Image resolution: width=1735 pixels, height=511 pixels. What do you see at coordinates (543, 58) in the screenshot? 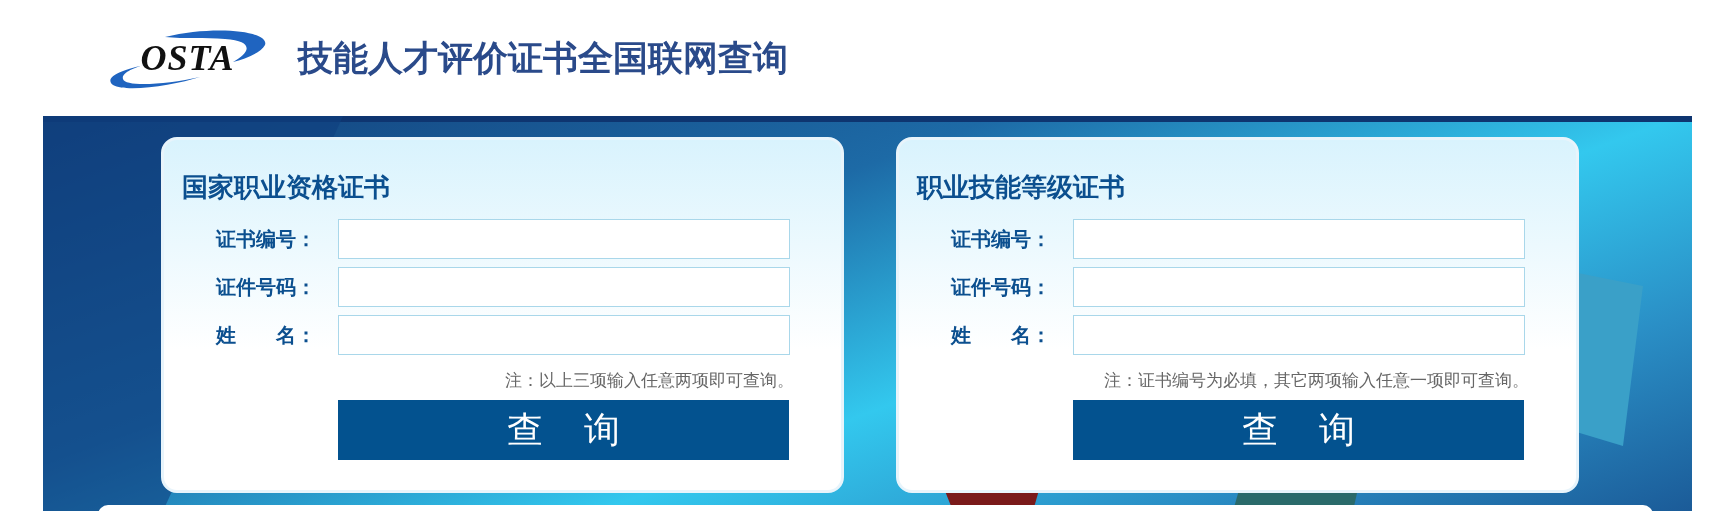
I see `site-title: 技能人才评价证书全国联网查询` at bounding box center [543, 58].